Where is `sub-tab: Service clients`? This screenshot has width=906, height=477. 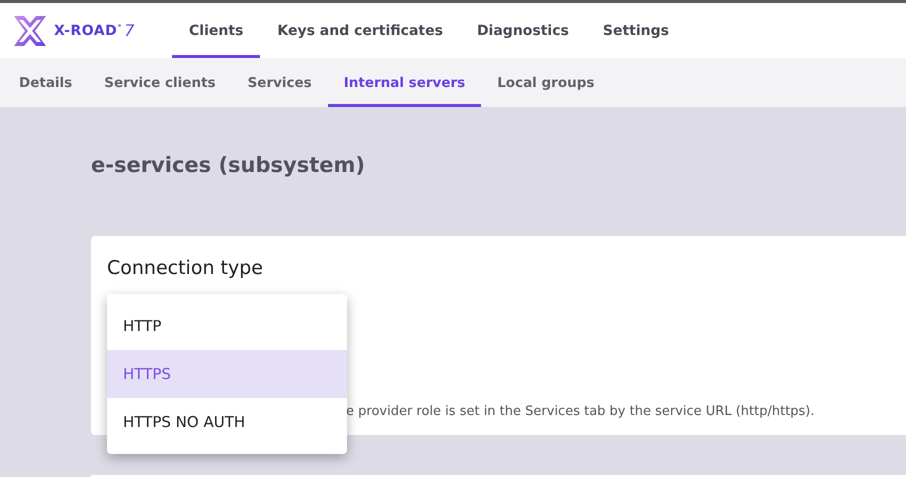 sub-tab: Service clients is located at coordinates (160, 82).